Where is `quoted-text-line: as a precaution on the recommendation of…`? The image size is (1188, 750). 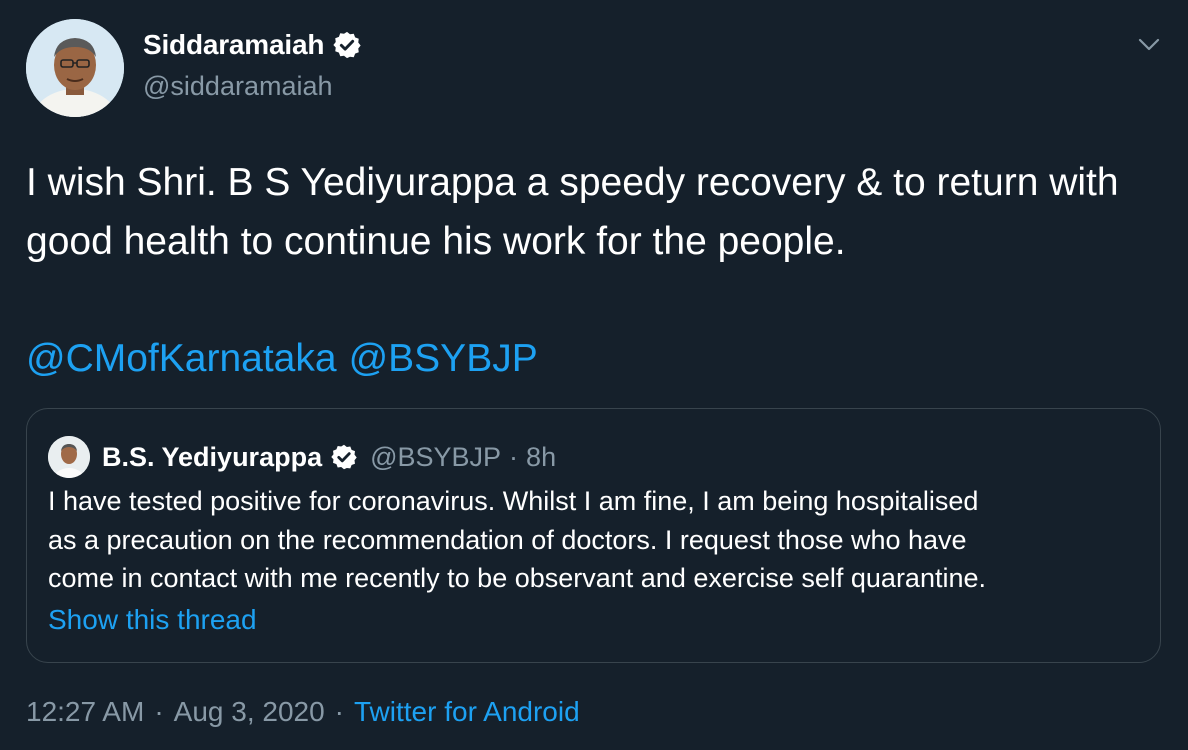
quoted-text-line: as a precaution on the recommendation of… is located at coordinates (507, 539).